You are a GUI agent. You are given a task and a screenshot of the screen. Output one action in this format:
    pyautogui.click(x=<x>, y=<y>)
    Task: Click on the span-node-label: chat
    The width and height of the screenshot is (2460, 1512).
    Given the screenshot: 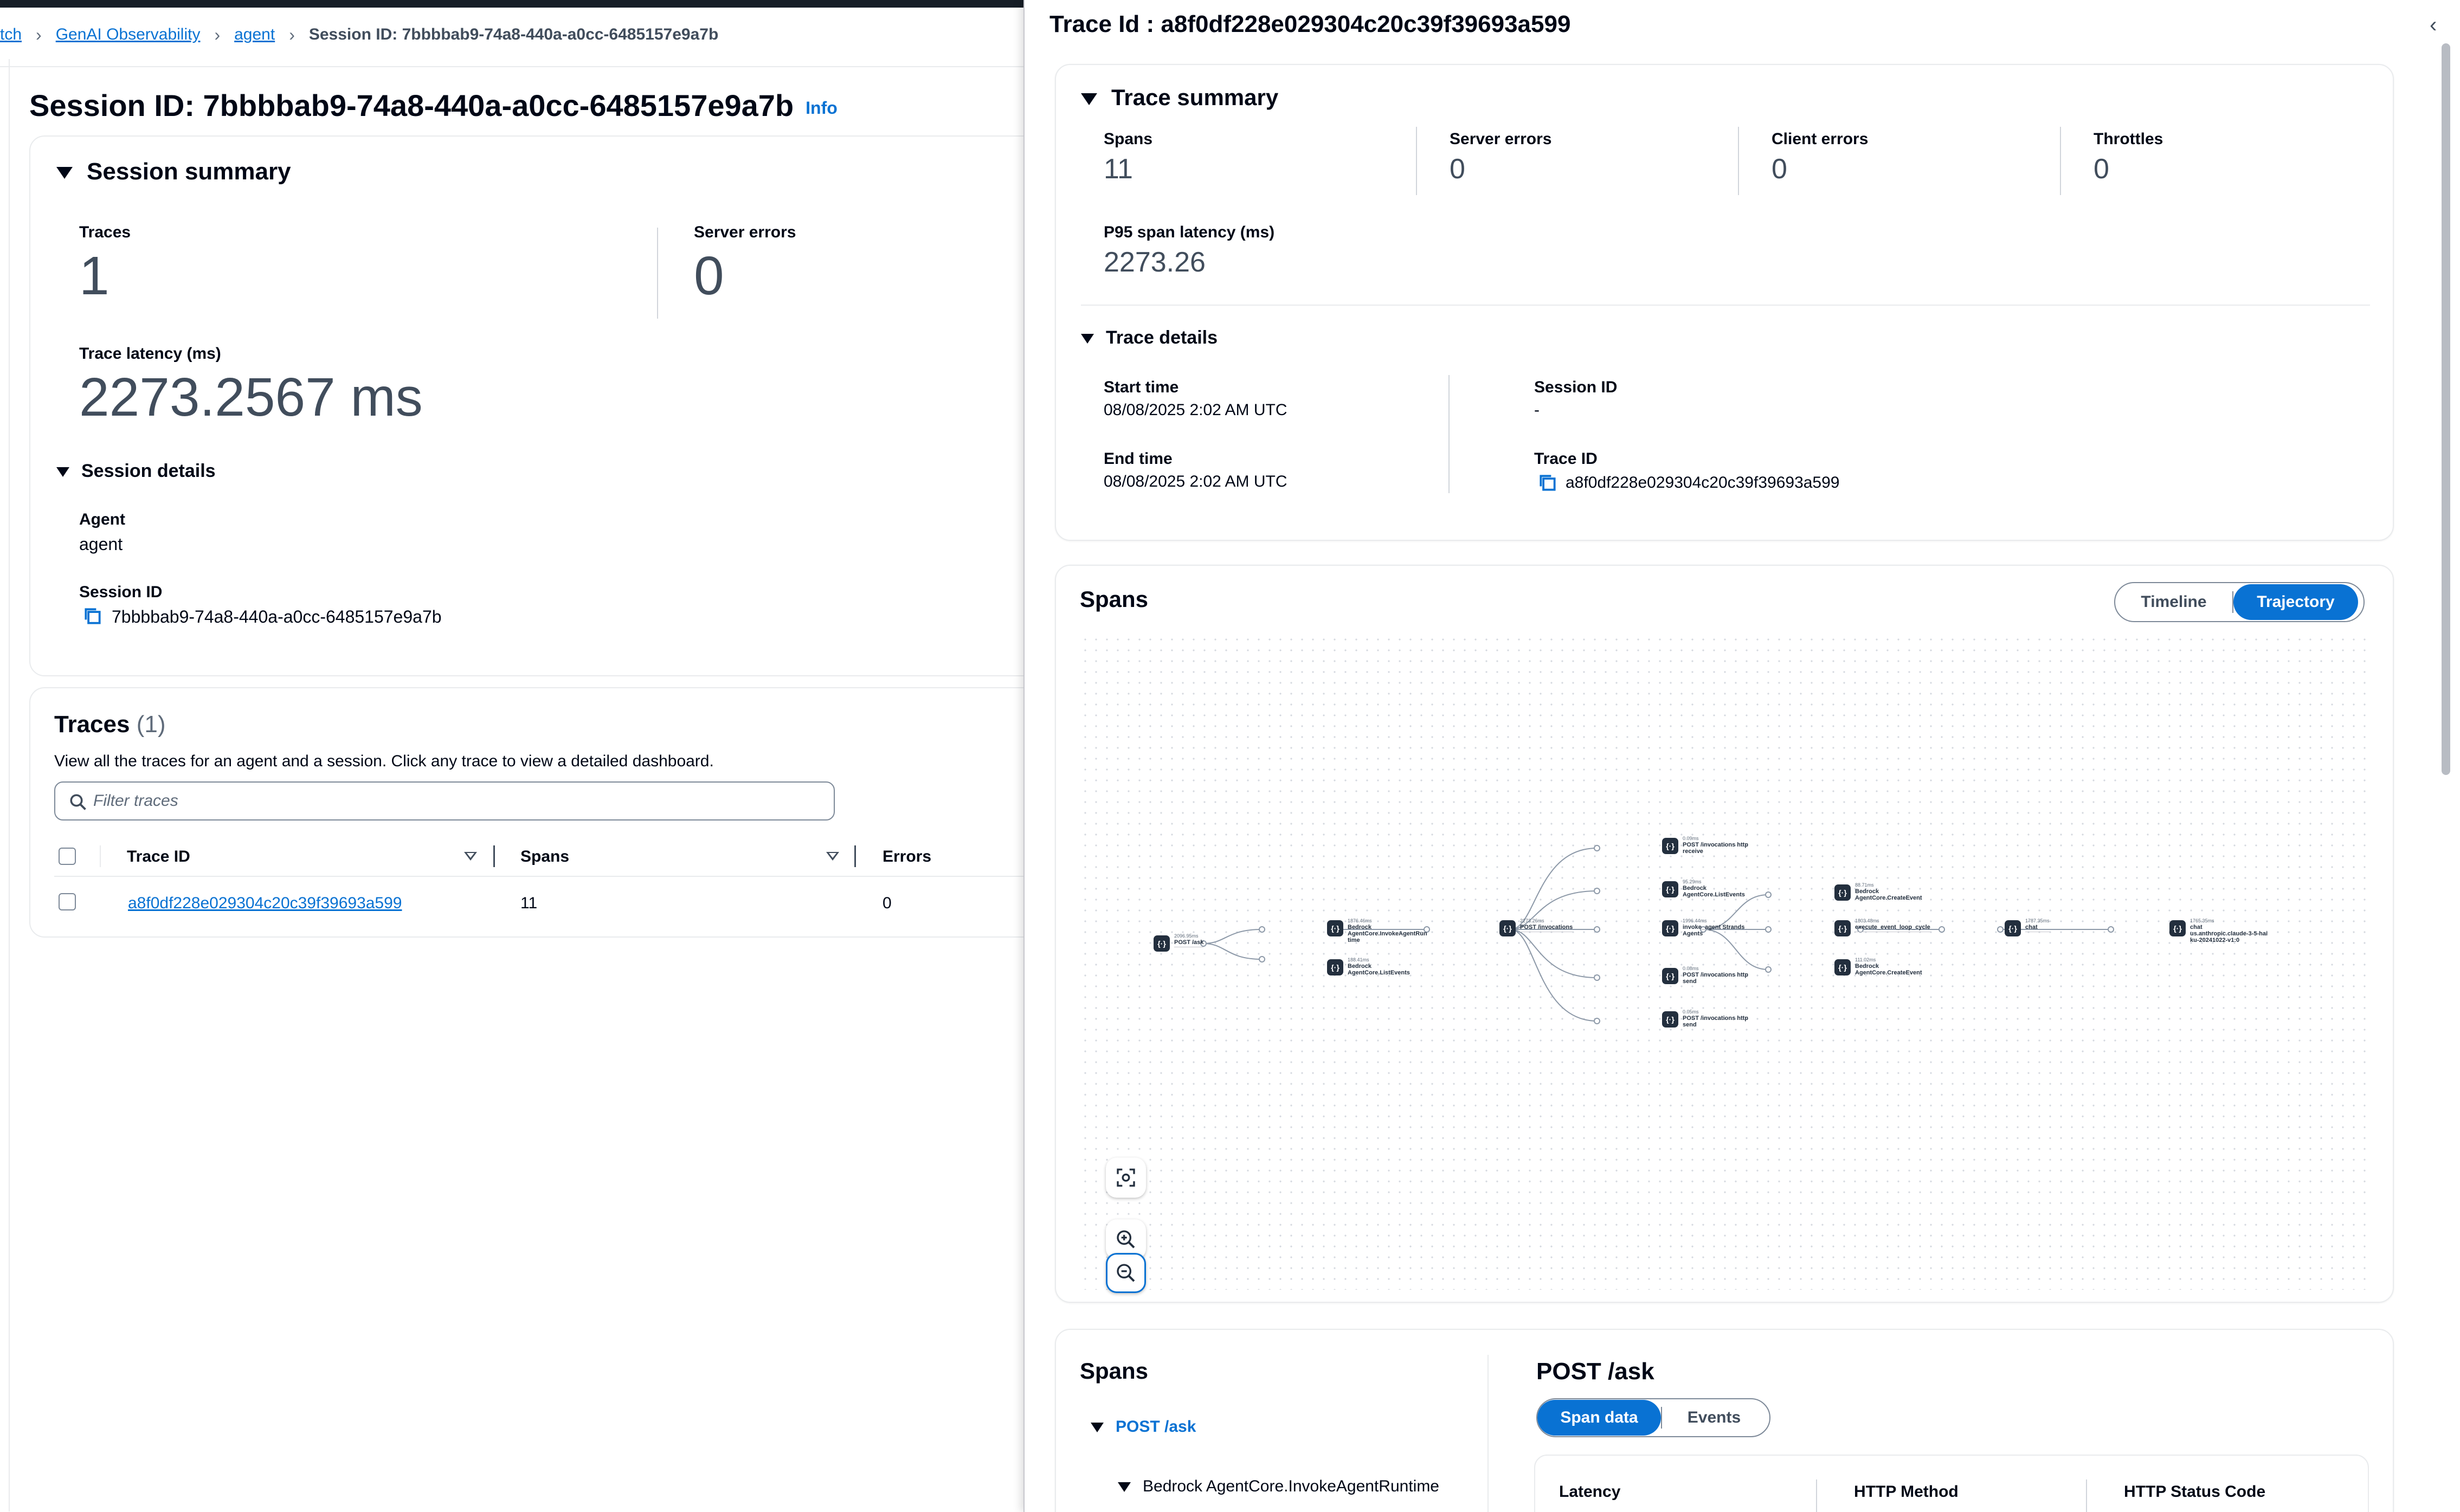 What is the action you would take?
    pyautogui.click(x=2037, y=928)
    